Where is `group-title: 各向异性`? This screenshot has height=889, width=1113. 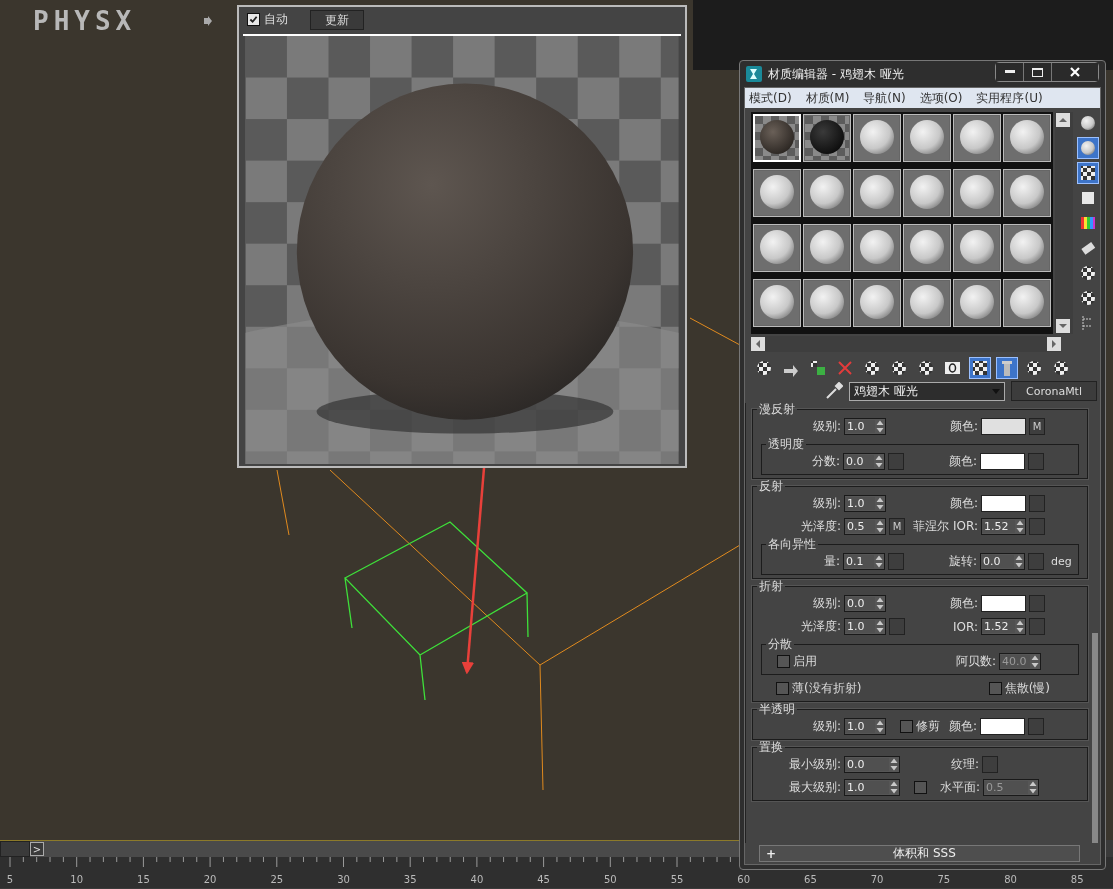
group-title: 各向异性 is located at coordinates (792, 544).